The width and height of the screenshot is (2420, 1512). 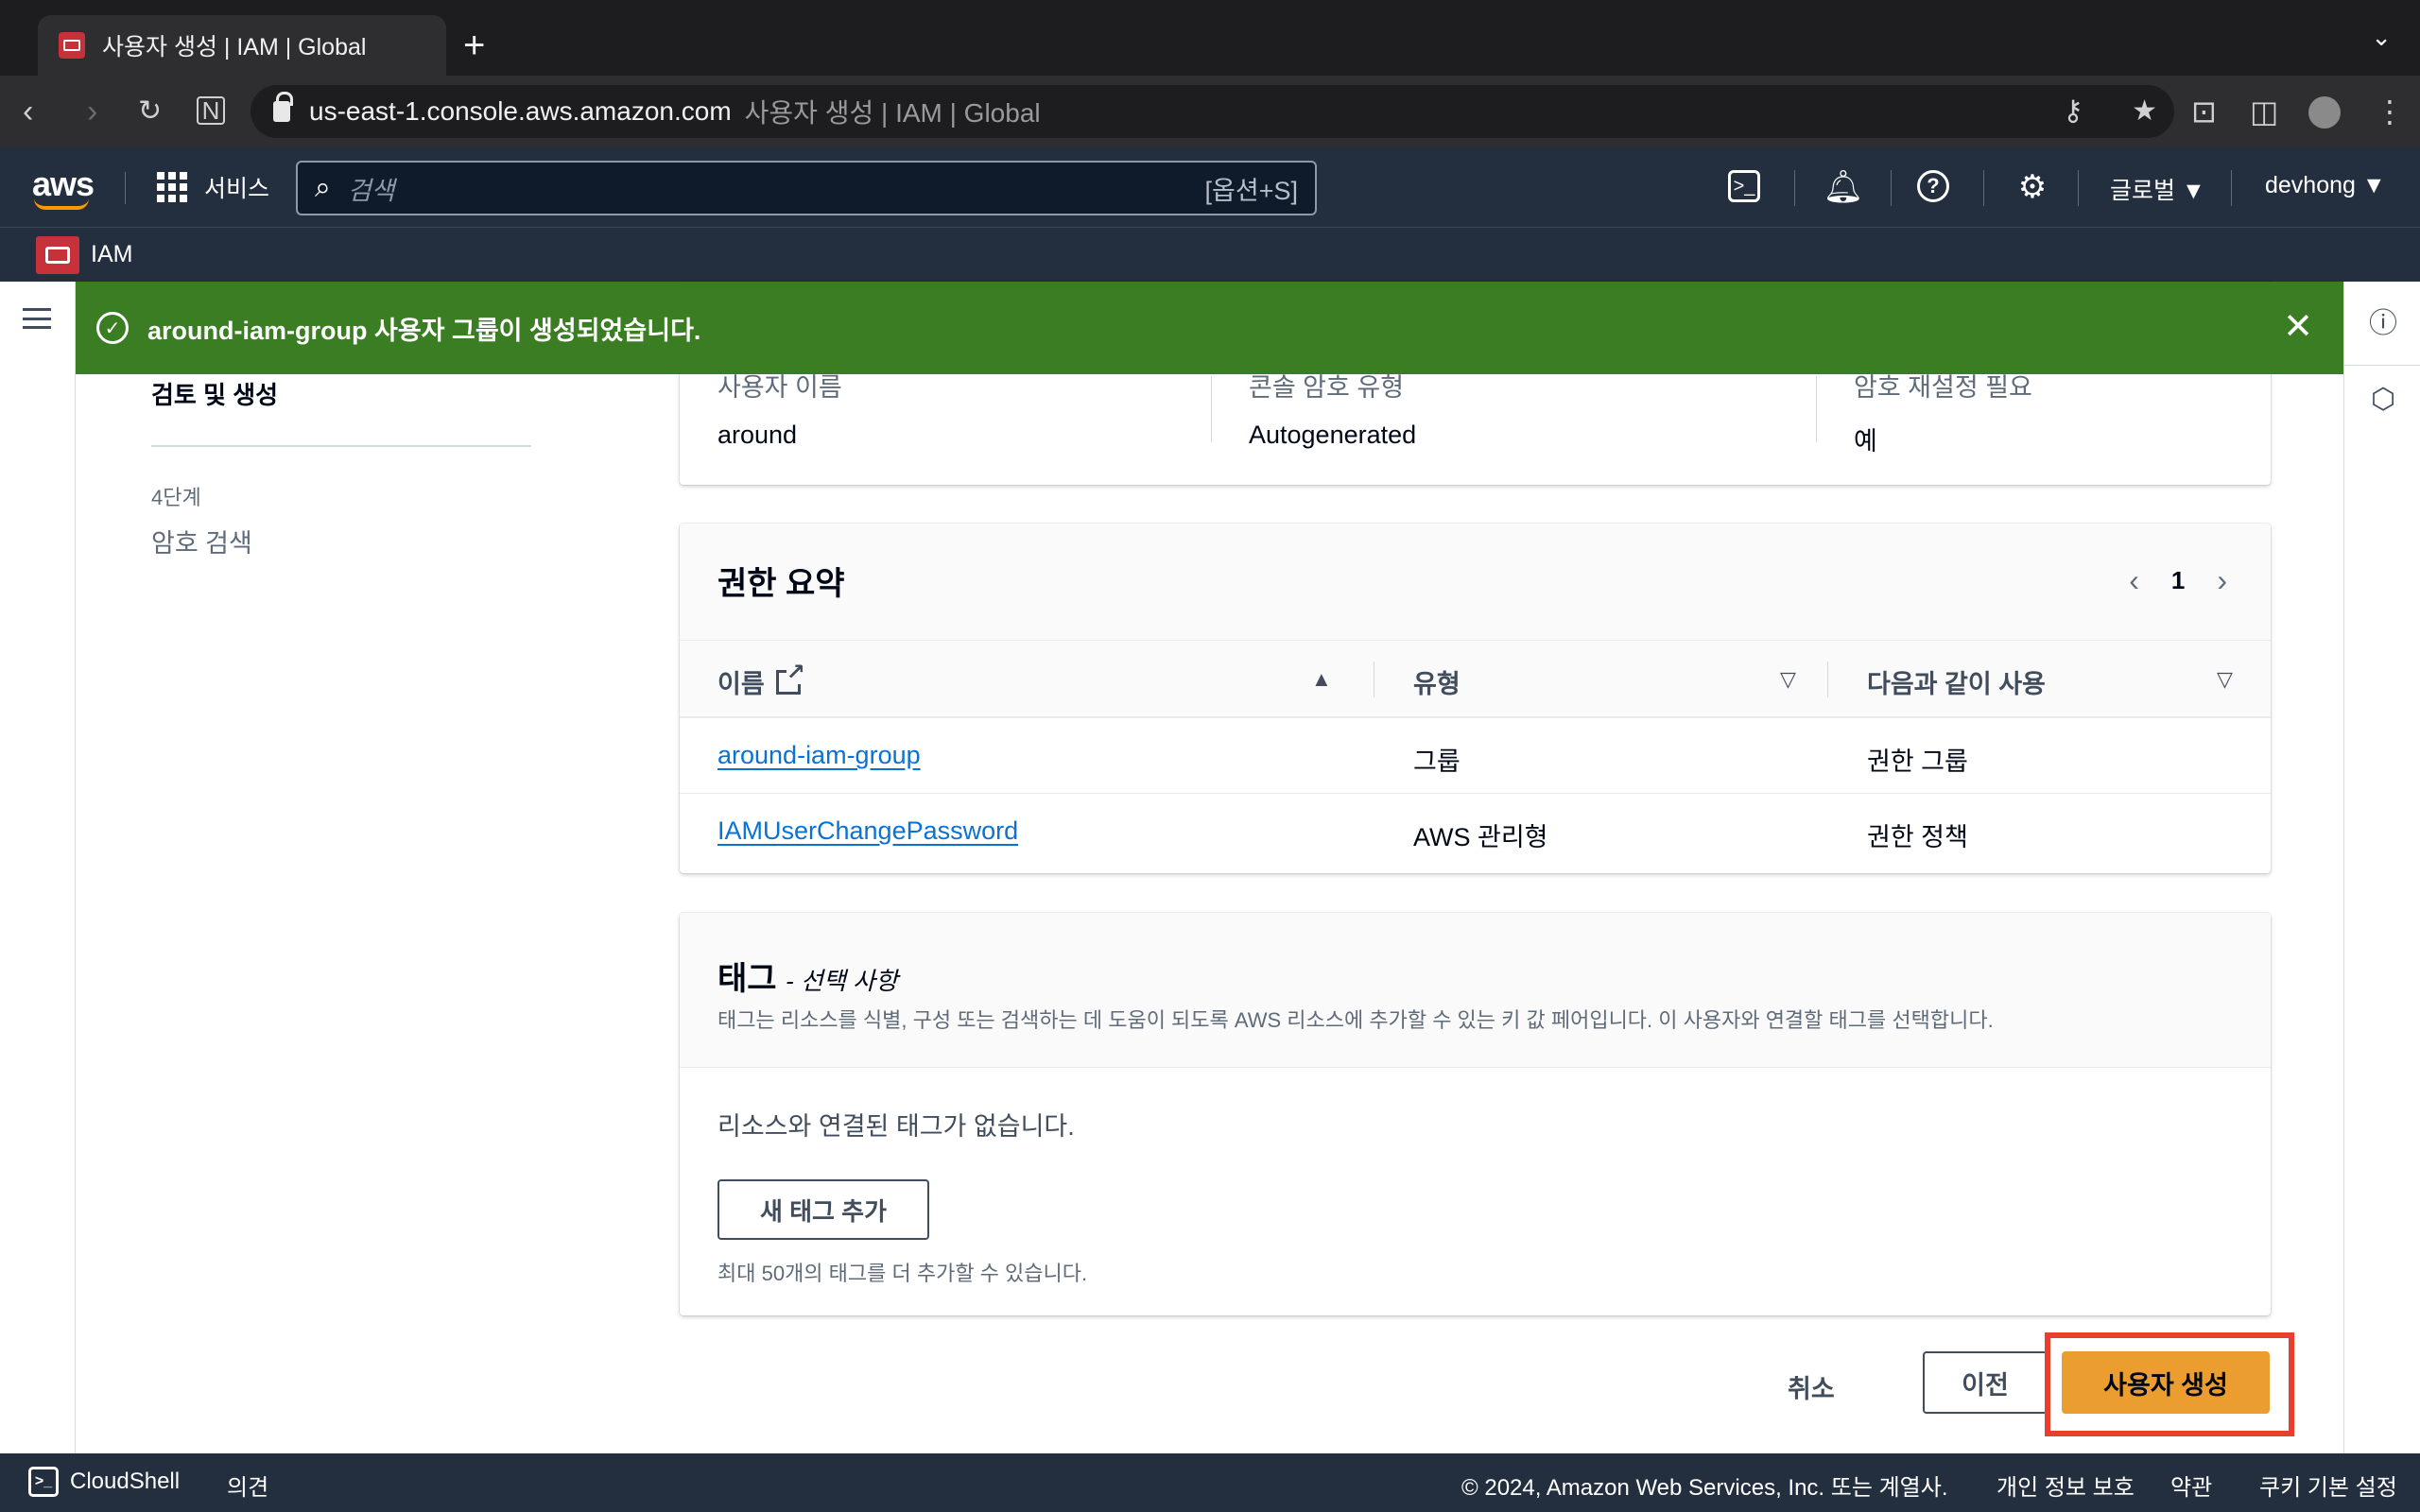 I want to click on cloudshell-link: CloudShell, so click(x=125, y=1482).